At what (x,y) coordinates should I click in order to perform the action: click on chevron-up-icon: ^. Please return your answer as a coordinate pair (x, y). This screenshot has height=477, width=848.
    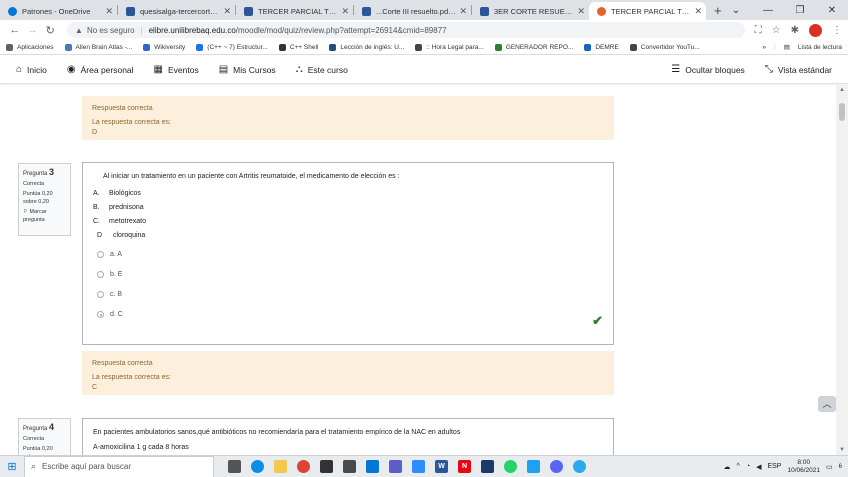
    Looking at the image, I should click on (738, 466).